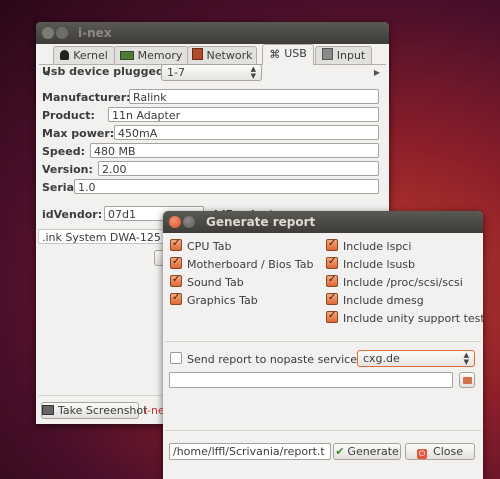 The height and width of the screenshot is (479, 500). What do you see at coordinates (222, 55) in the screenshot?
I see `tab-network: Network` at bounding box center [222, 55].